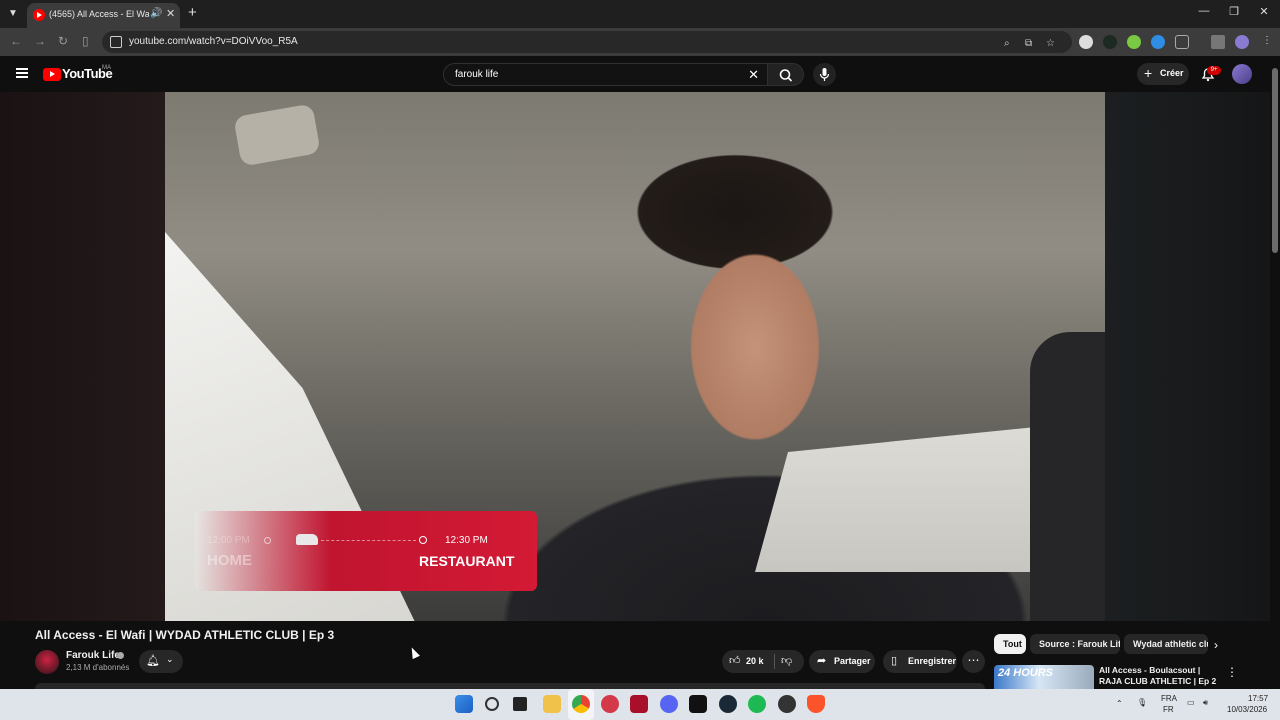 Image resolution: width=1280 pixels, height=720 pixels. I want to click on chevron-right-icon: ›, so click(1216, 645).